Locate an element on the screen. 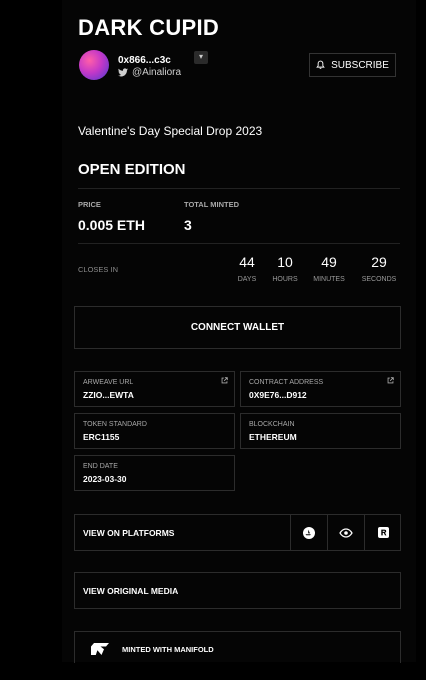  arweave-url-label: ARWEAVE URL is located at coordinates (108, 382).